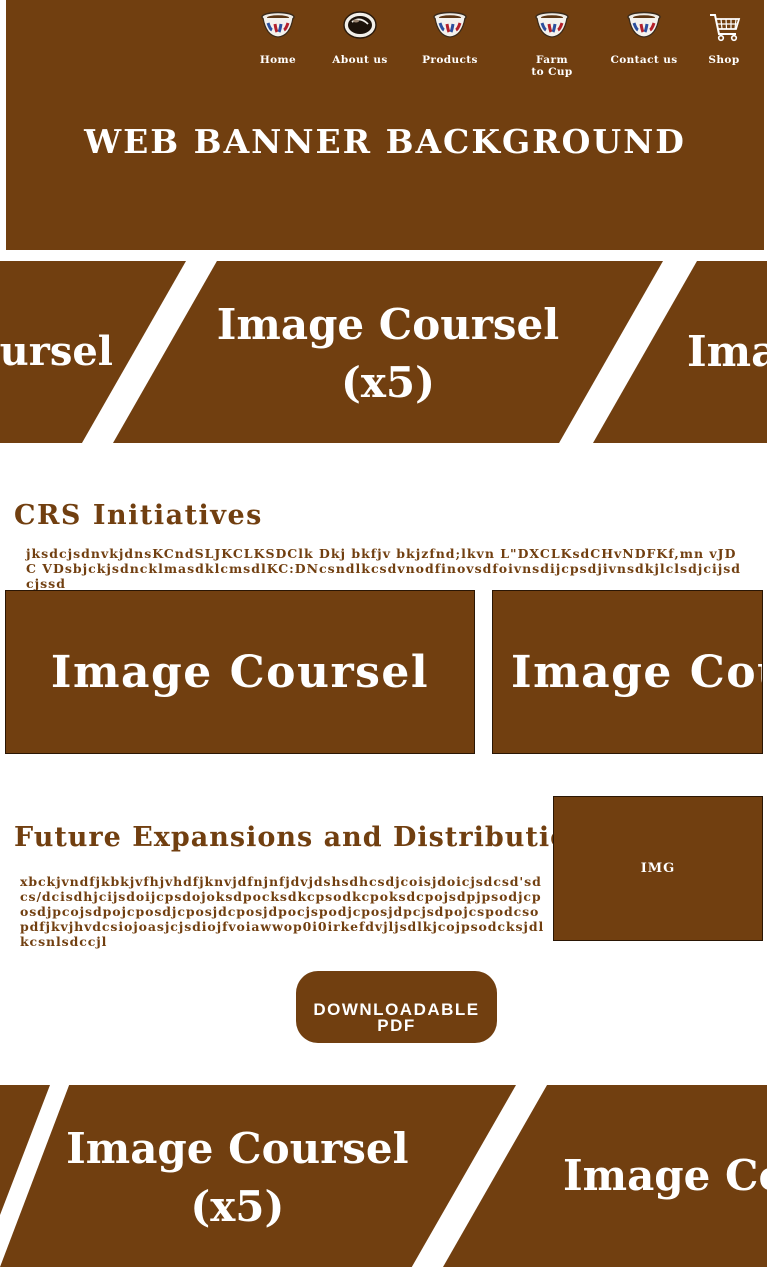 This screenshot has width=767, height=1280. I want to click on image-carousel-bottom: Image Coursel (x5) Image Co, so click(383, 1176).